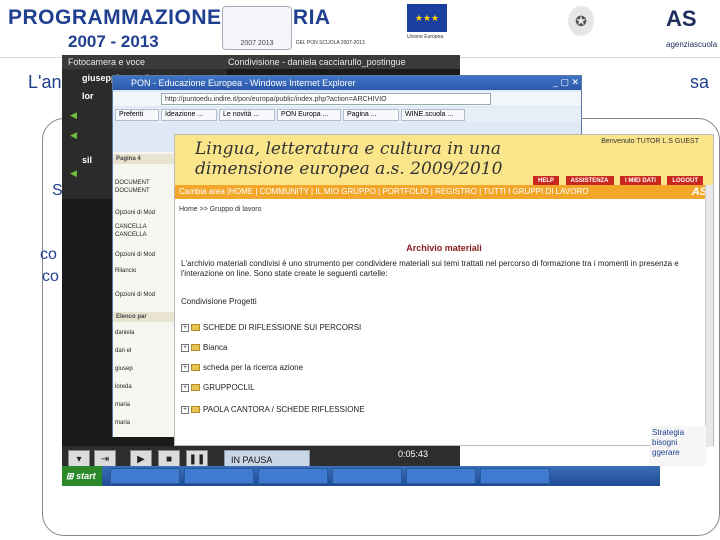 This screenshot has width=720, height=540. What do you see at coordinates (219, 301) in the screenshot?
I see `section-heading: Condivisione Progetti` at bounding box center [219, 301].